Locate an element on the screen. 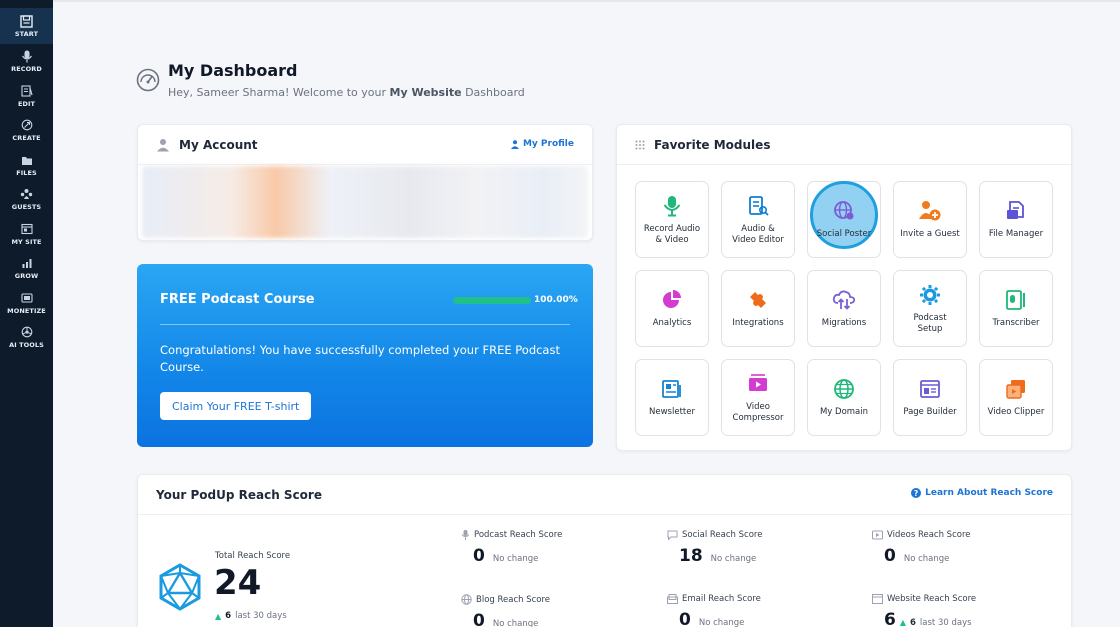  module-label: Podcast Setup is located at coordinates (930, 323).